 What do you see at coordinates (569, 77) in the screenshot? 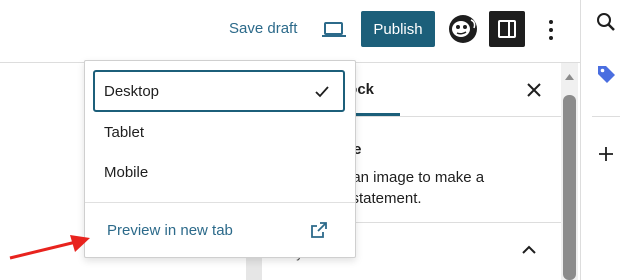
I see `scroll-up-icon` at bounding box center [569, 77].